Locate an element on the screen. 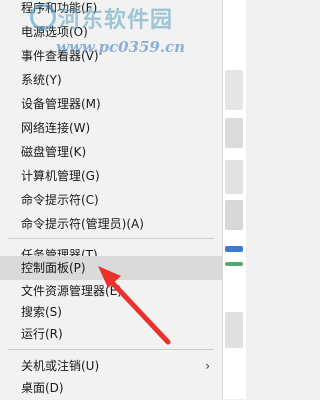 The image size is (320, 400). red-arrow-icon is located at coordinates (134, 305).